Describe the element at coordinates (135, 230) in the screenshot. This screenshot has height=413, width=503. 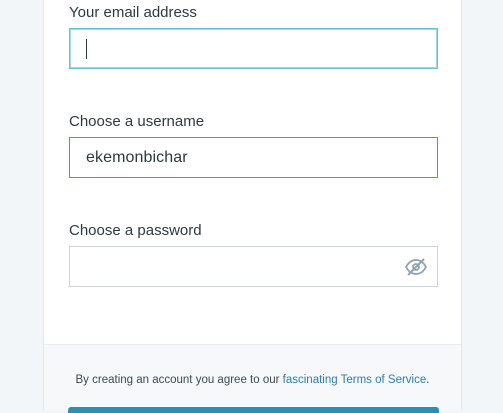
I see `password-label: Choose a password` at that location.